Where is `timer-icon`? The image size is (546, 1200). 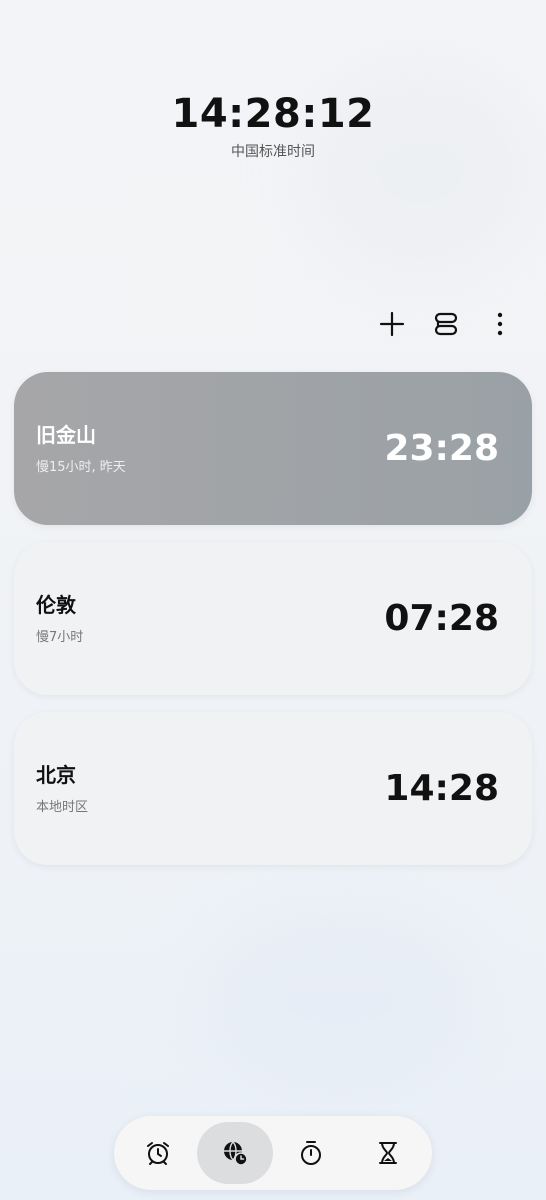
timer-icon is located at coordinates (387, 1153).